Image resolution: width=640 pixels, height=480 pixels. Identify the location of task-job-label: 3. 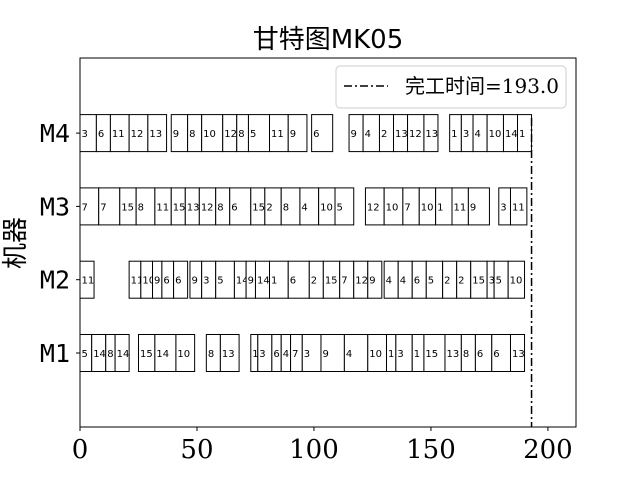
(466, 134).